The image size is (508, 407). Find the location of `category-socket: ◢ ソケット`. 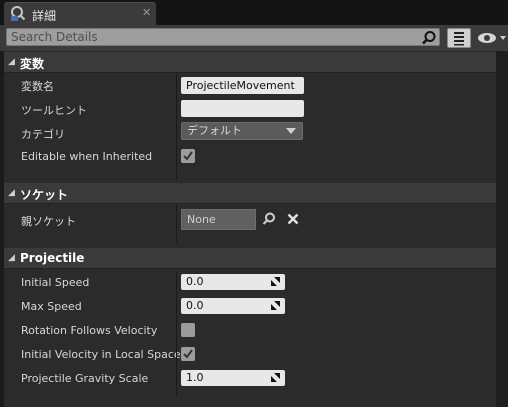

category-socket: ◢ ソケット is located at coordinates (250, 193).